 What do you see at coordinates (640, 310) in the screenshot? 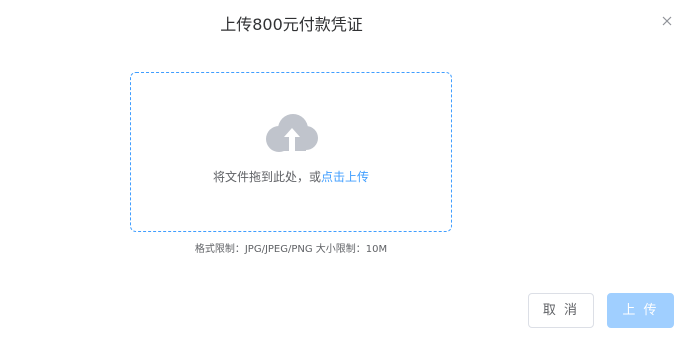
I see `upload-button: 上 传` at bounding box center [640, 310].